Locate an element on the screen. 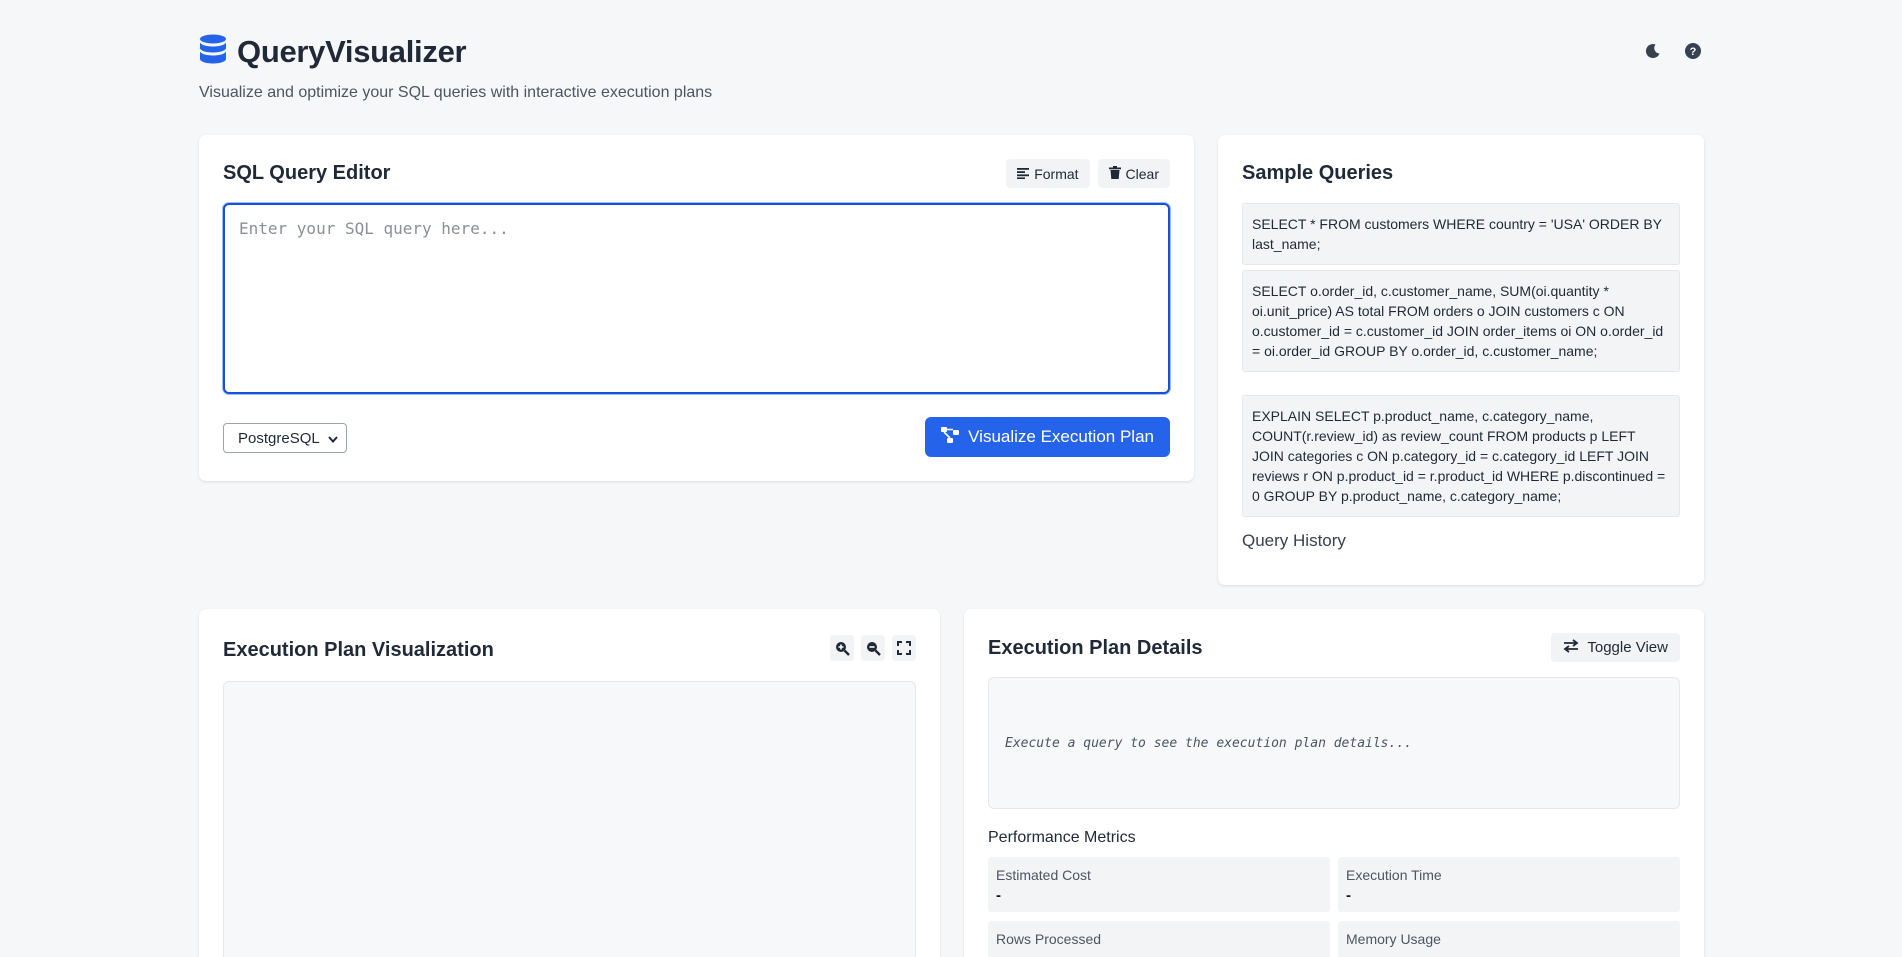 This screenshot has width=1902, height=957. metric-label: Memory Usage is located at coordinates (1393, 939).